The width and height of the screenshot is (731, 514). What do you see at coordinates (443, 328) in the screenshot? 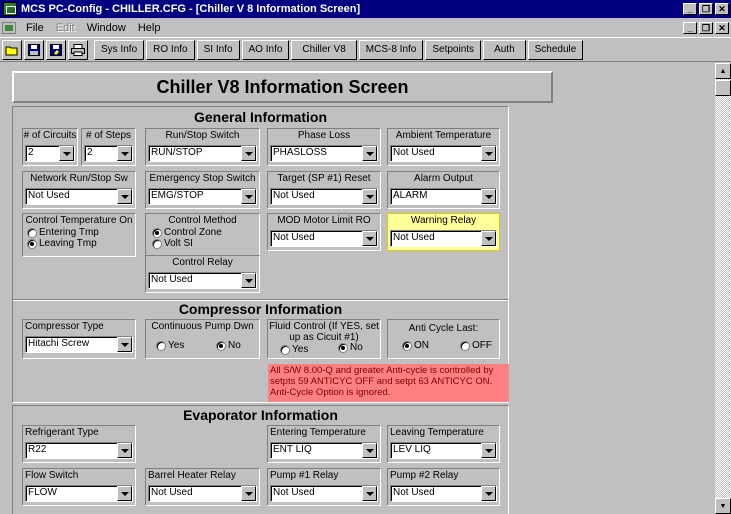
I see `anti-cycle-label: Anti Cycle Last:` at bounding box center [443, 328].